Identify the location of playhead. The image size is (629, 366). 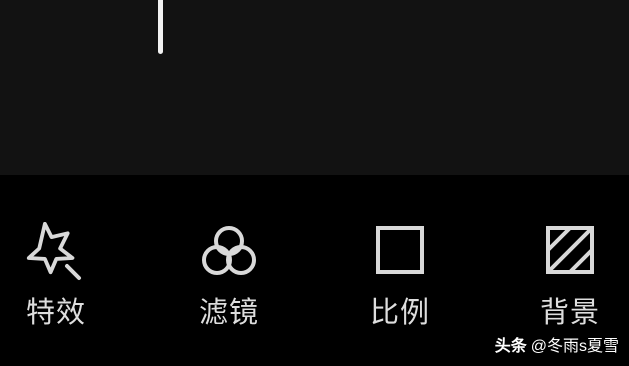
(160, 27).